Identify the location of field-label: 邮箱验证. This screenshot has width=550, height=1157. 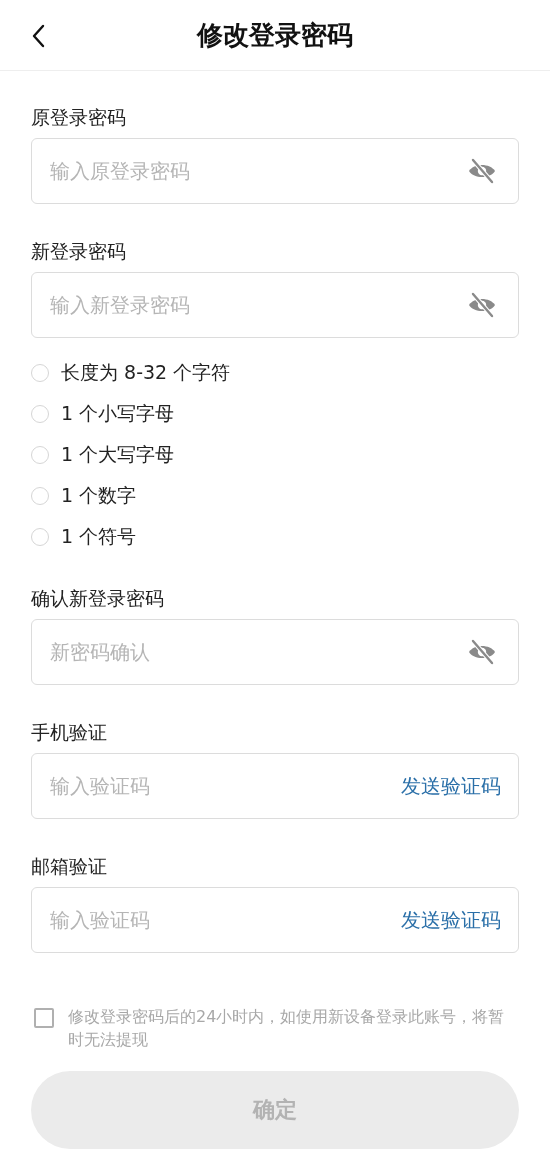
(69, 866).